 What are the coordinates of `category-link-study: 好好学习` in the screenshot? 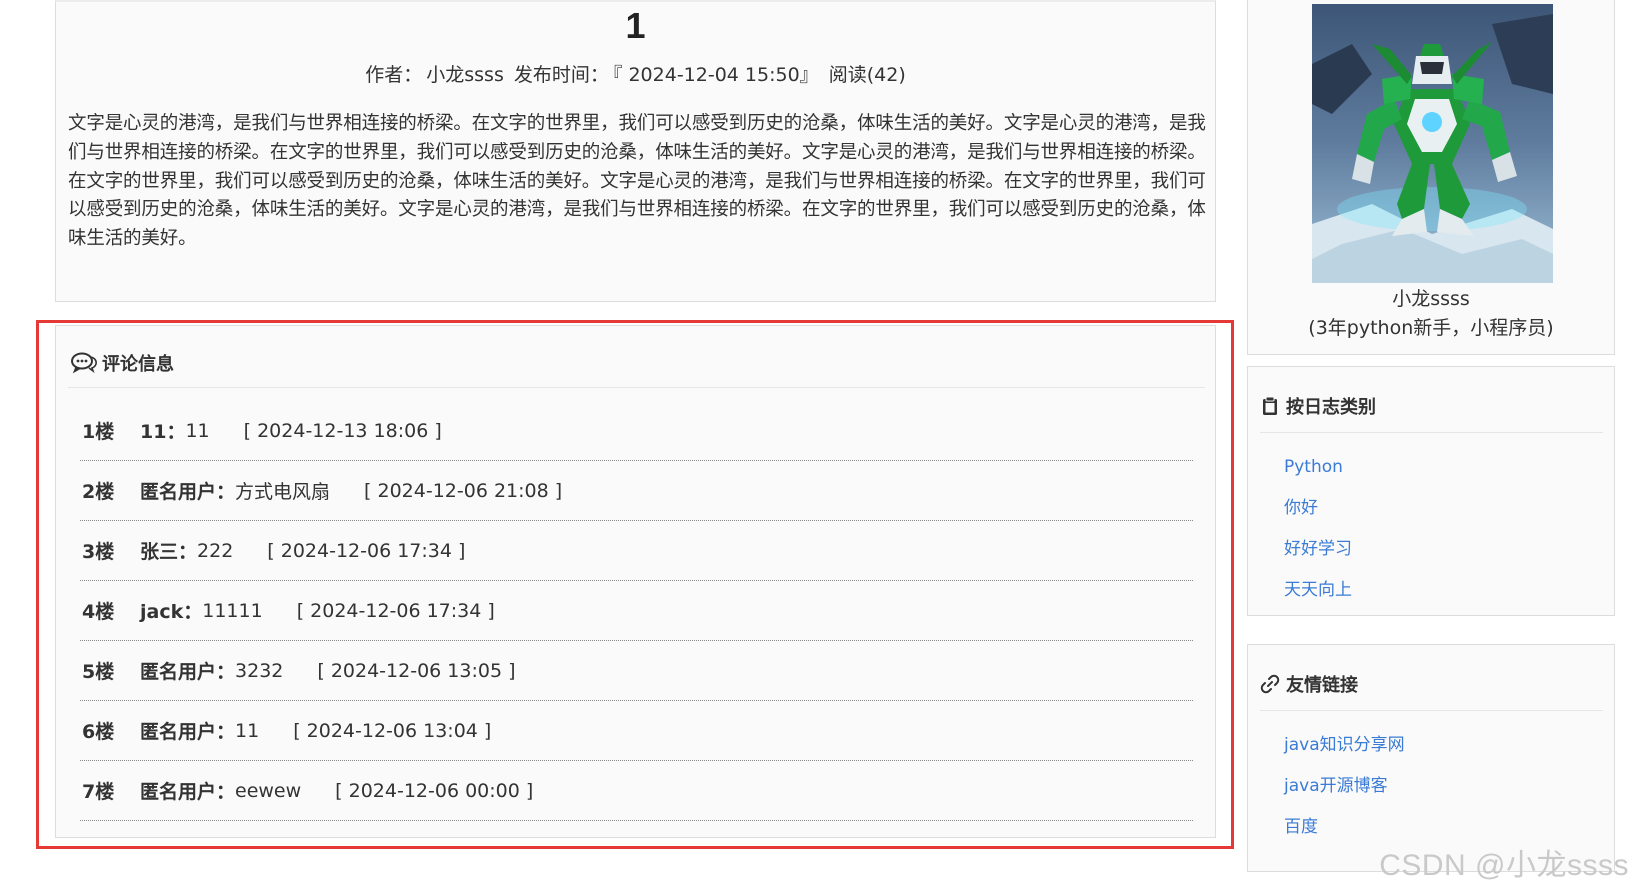 It's located at (1318, 549).